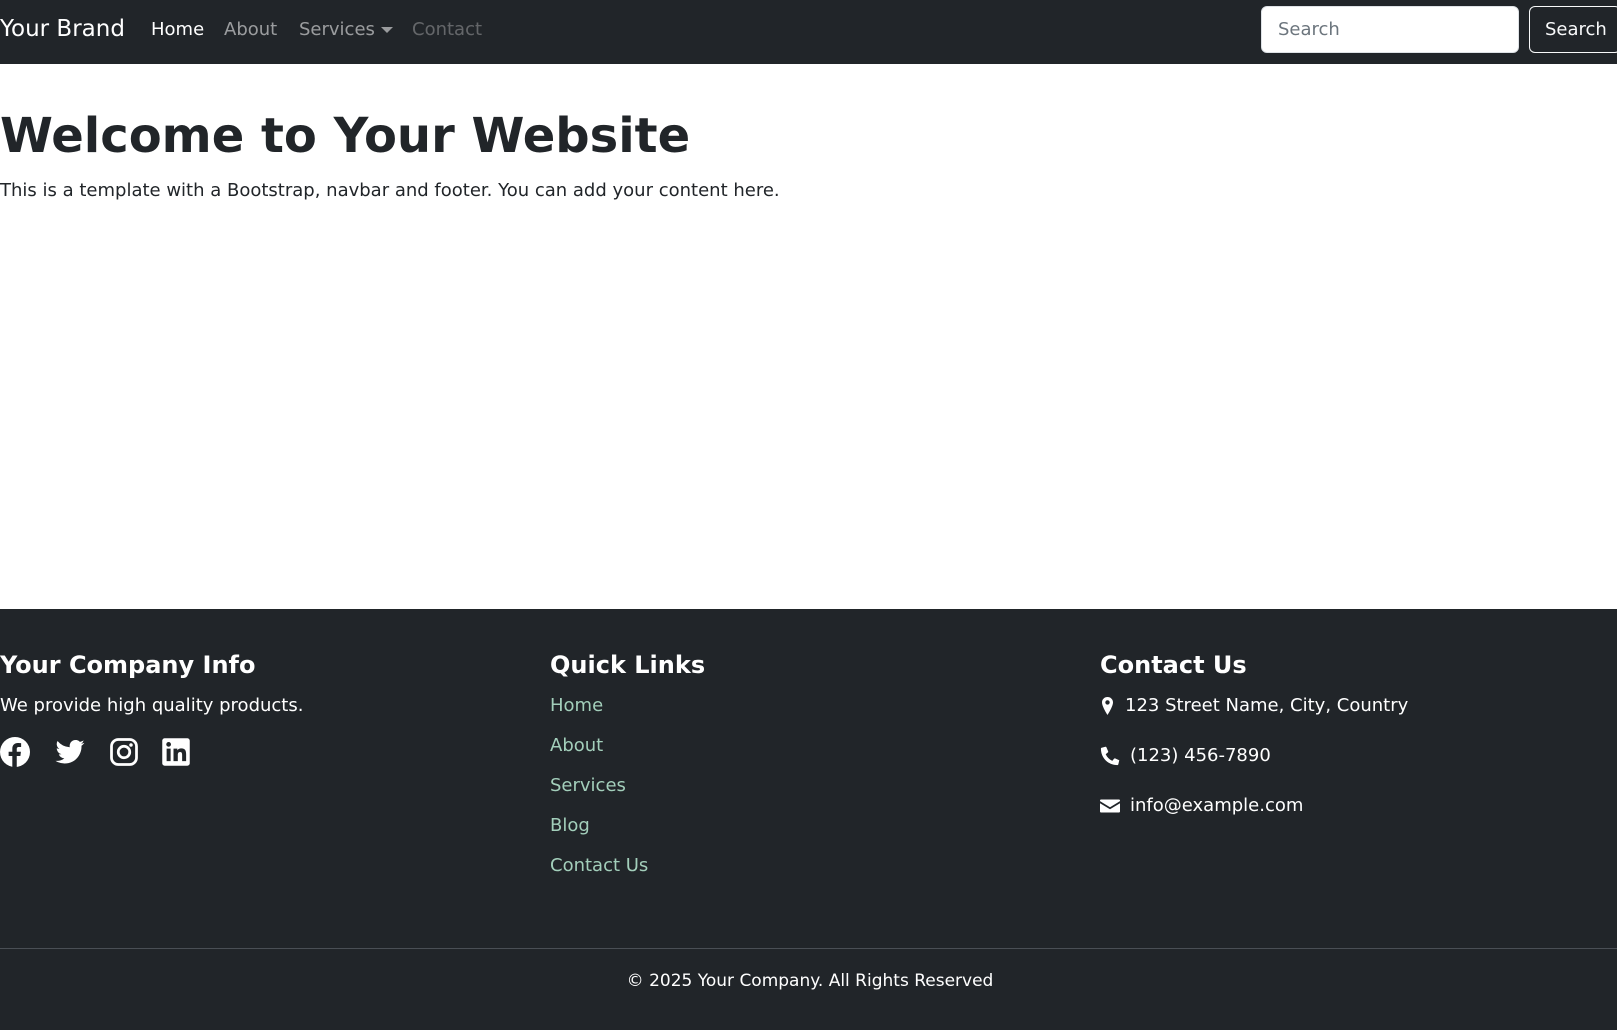  I want to click on nav-dropdown-services: Services, so click(337, 30).